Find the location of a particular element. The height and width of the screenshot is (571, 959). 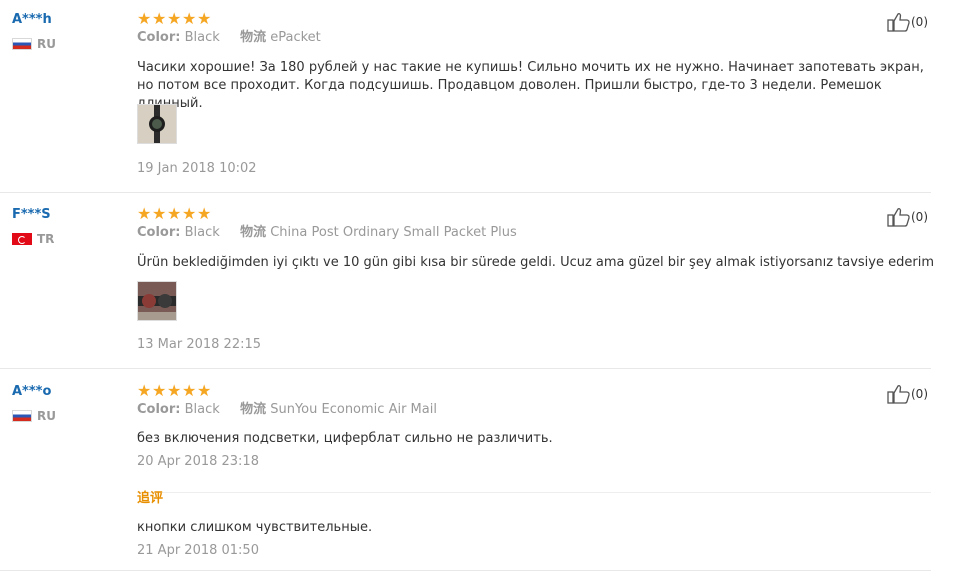

reviewer-name: A***h is located at coordinates (32, 19).